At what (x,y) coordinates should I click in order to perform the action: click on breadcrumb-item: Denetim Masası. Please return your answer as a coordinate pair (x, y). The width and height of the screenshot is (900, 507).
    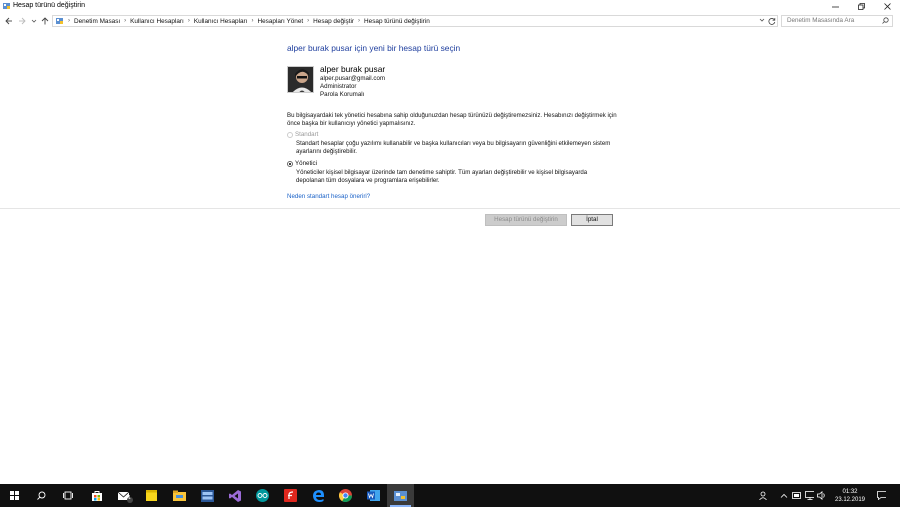
    Looking at the image, I should click on (97, 21).